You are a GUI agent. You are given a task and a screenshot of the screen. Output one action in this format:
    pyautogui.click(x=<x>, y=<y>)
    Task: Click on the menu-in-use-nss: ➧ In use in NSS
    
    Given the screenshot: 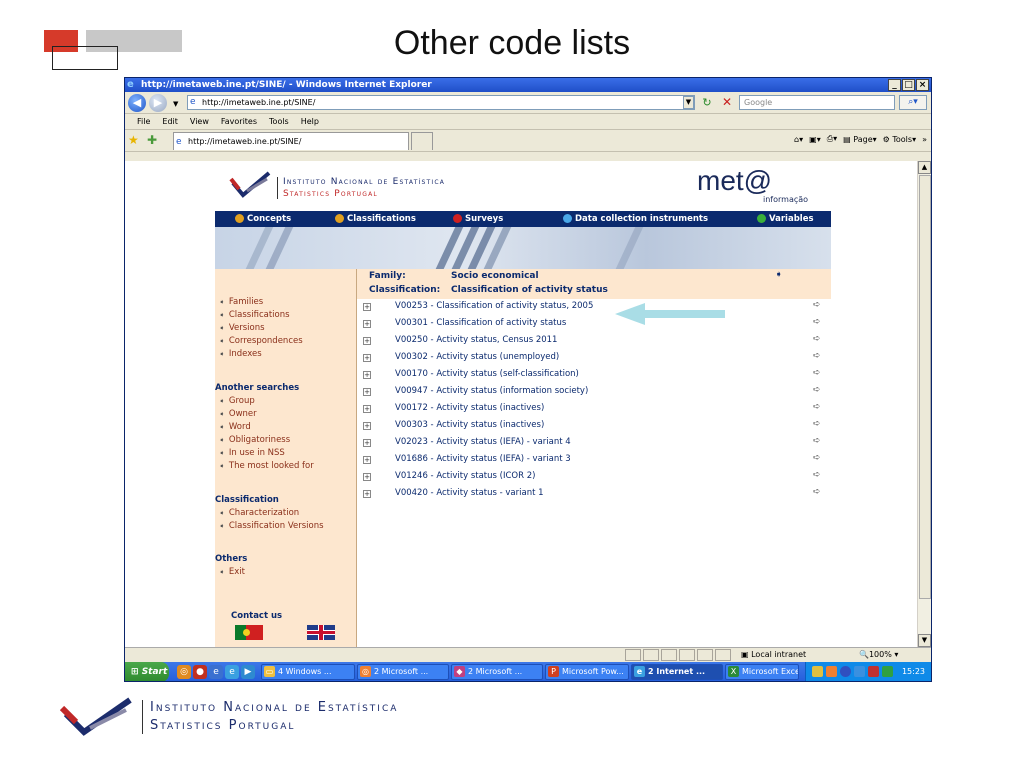 What is the action you would take?
    pyautogui.click(x=252, y=453)
    